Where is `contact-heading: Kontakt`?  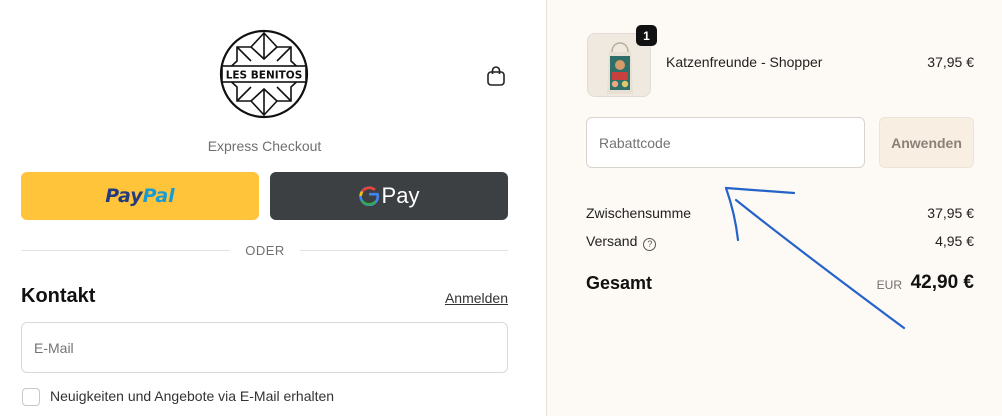
contact-heading: Kontakt is located at coordinates (58, 296).